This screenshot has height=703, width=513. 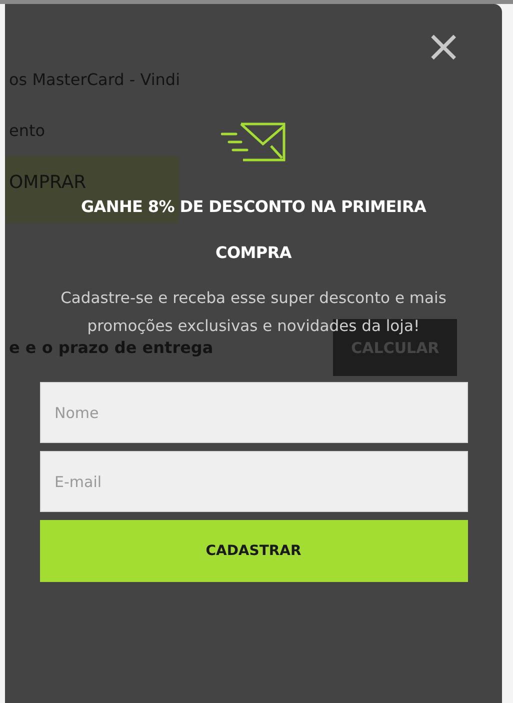 What do you see at coordinates (443, 47) in the screenshot?
I see `close-button: ×` at bounding box center [443, 47].